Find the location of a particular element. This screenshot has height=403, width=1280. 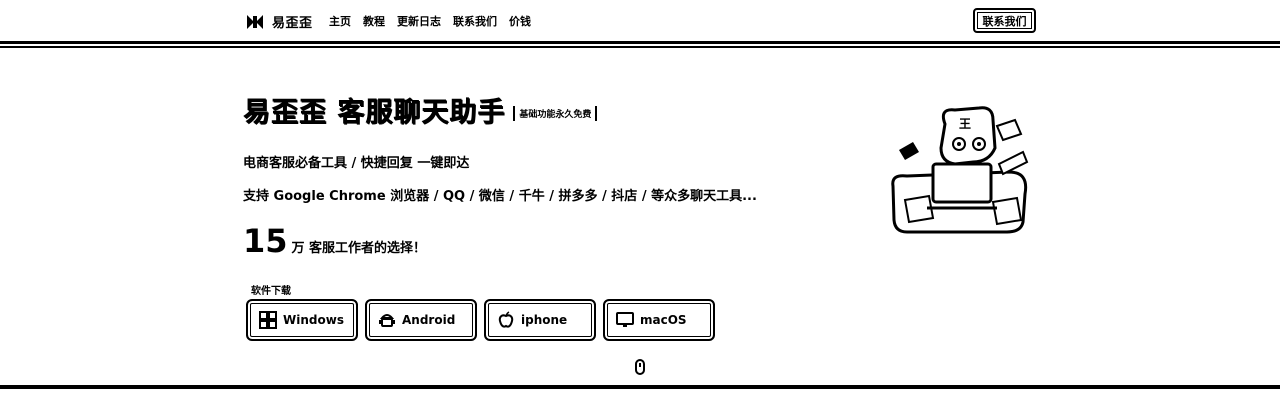

nav-contact: 联系我们 is located at coordinates (475, 21).